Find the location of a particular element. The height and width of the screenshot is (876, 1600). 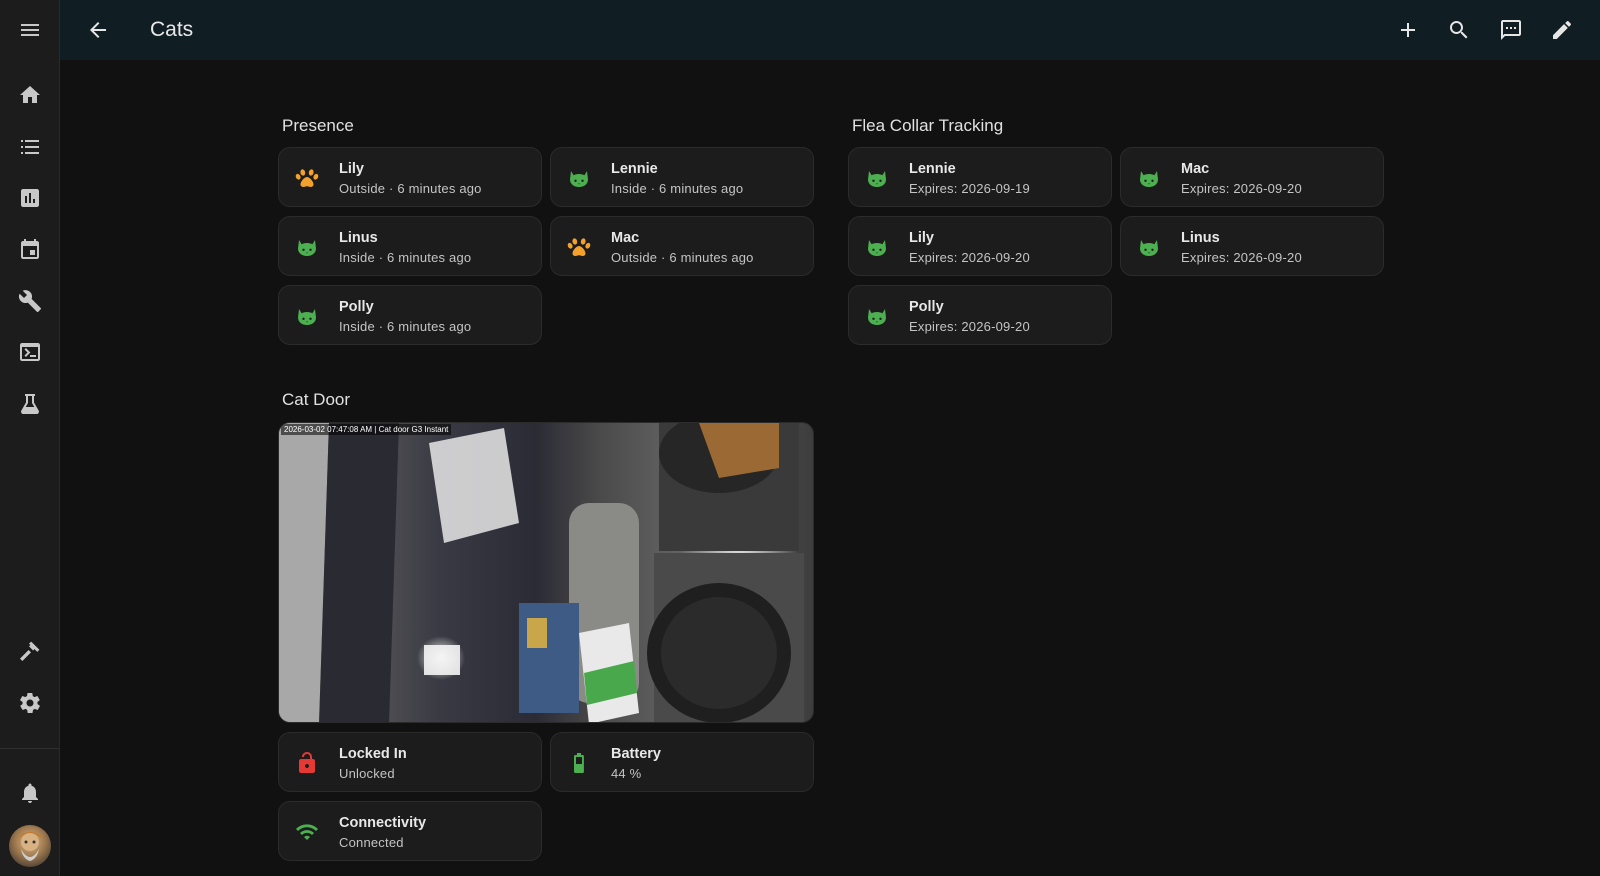

search-icon is located at coordinates (1459, 30).